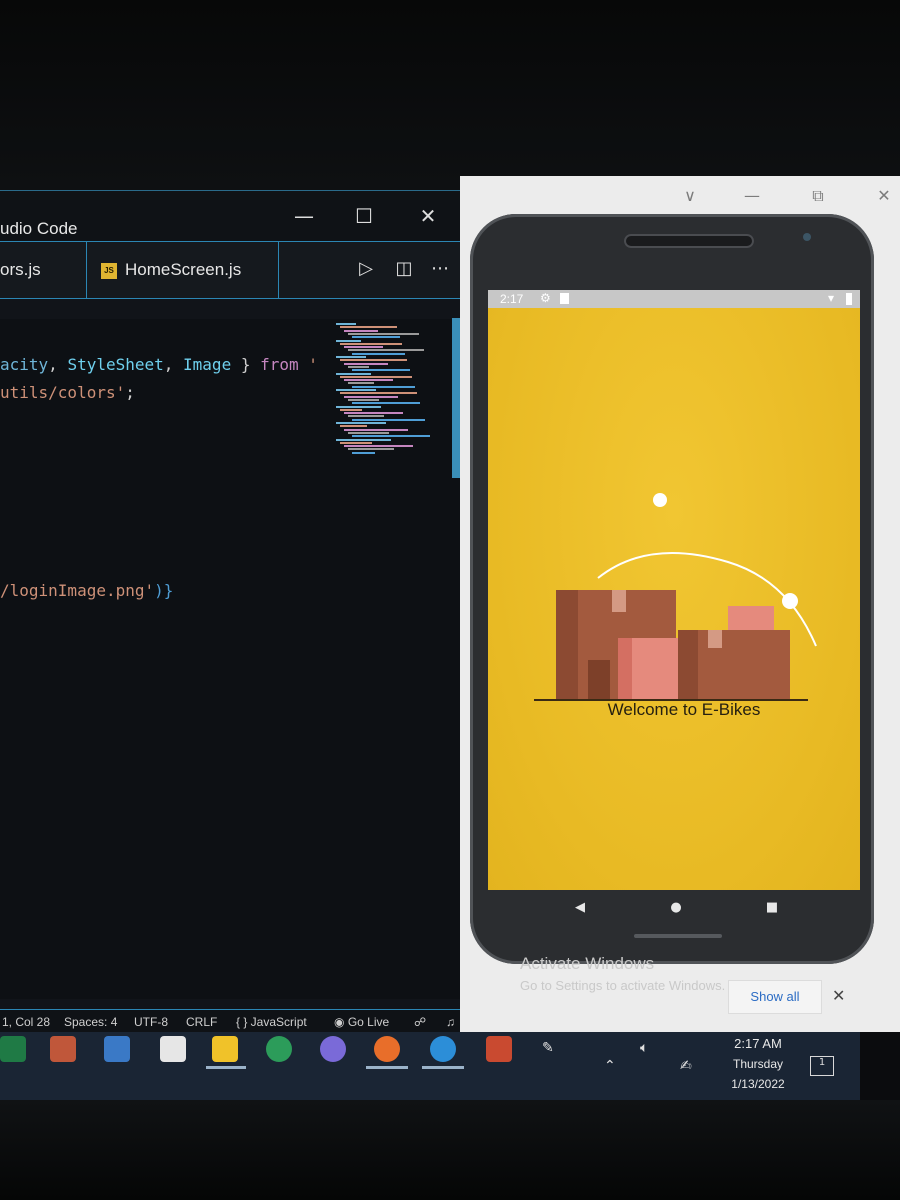  Describe the element at coordinates (822, 1066) in the screenshot. I see `notification-icon: 1` at that location.